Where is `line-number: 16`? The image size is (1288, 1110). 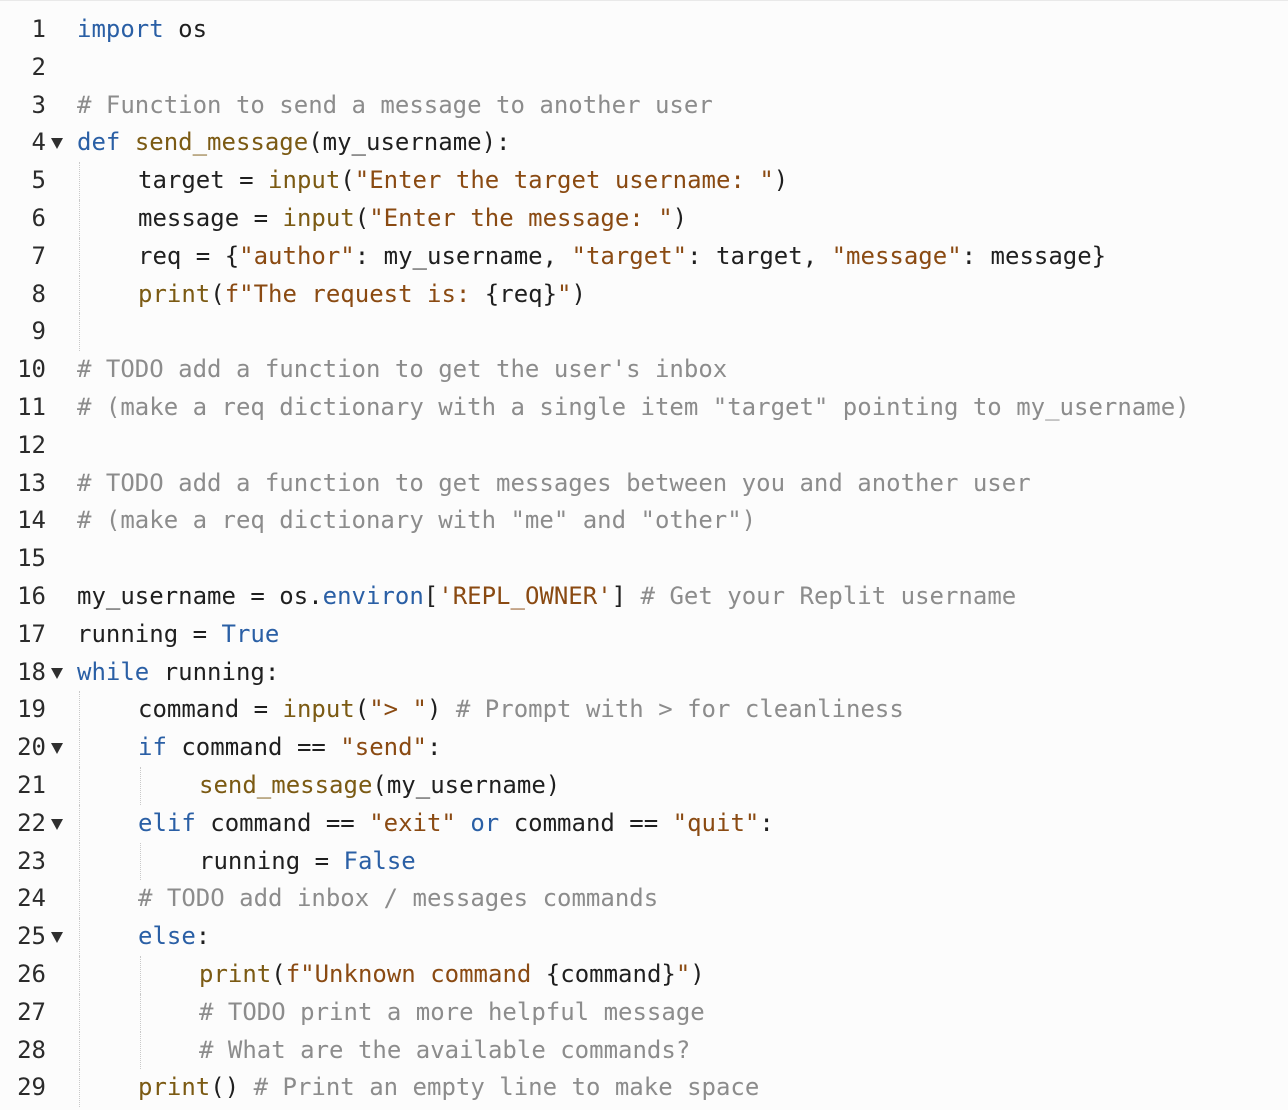 line-number: 16 is located at coordinates (31, 596).